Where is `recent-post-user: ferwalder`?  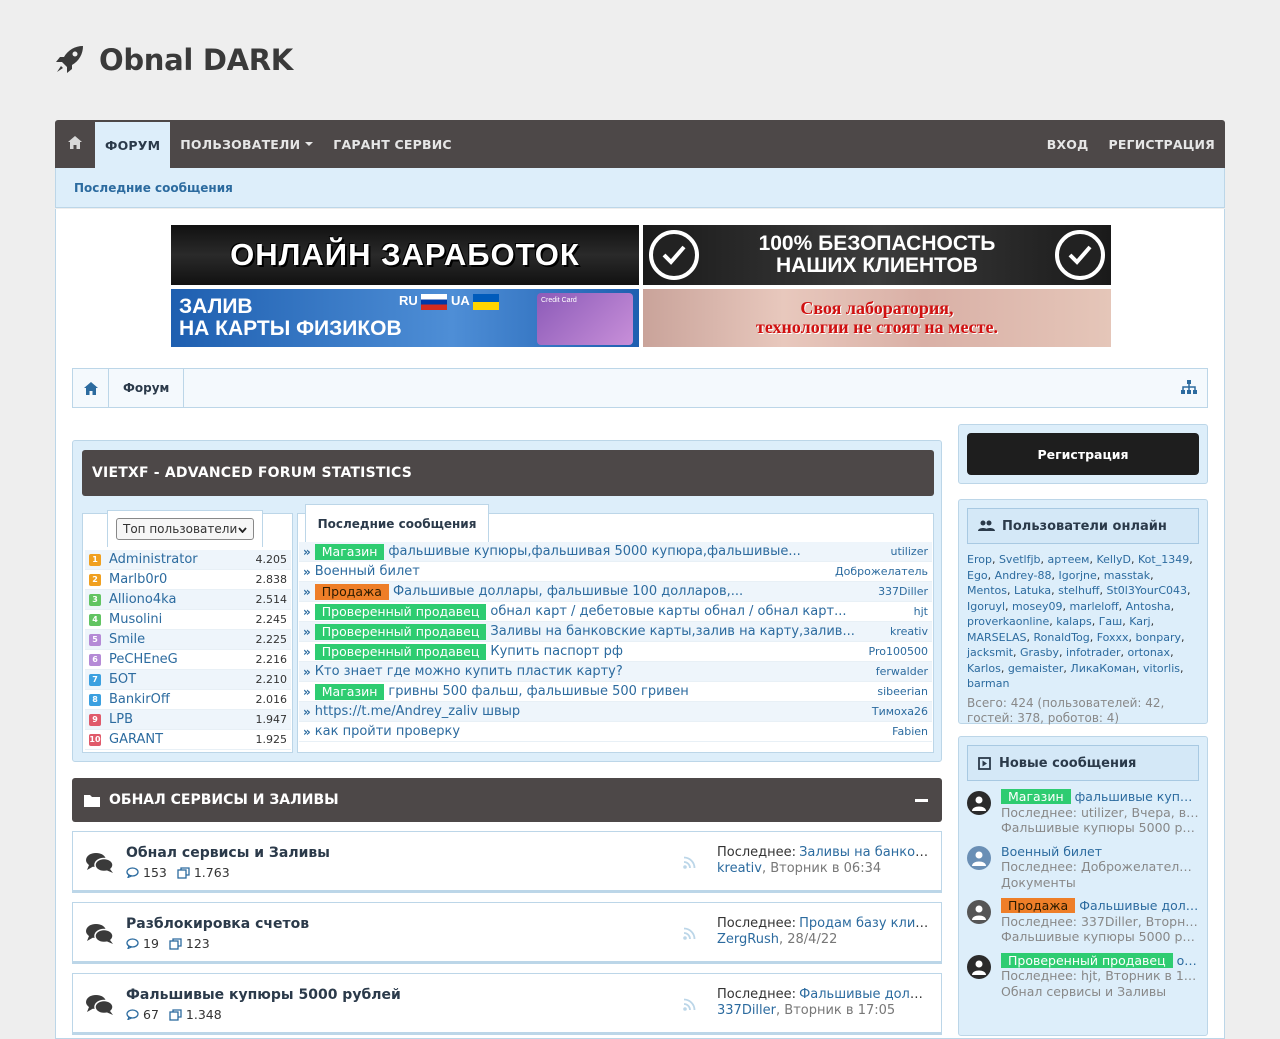
recent-post-user: ferwalder is located at coordinates (902, 671).